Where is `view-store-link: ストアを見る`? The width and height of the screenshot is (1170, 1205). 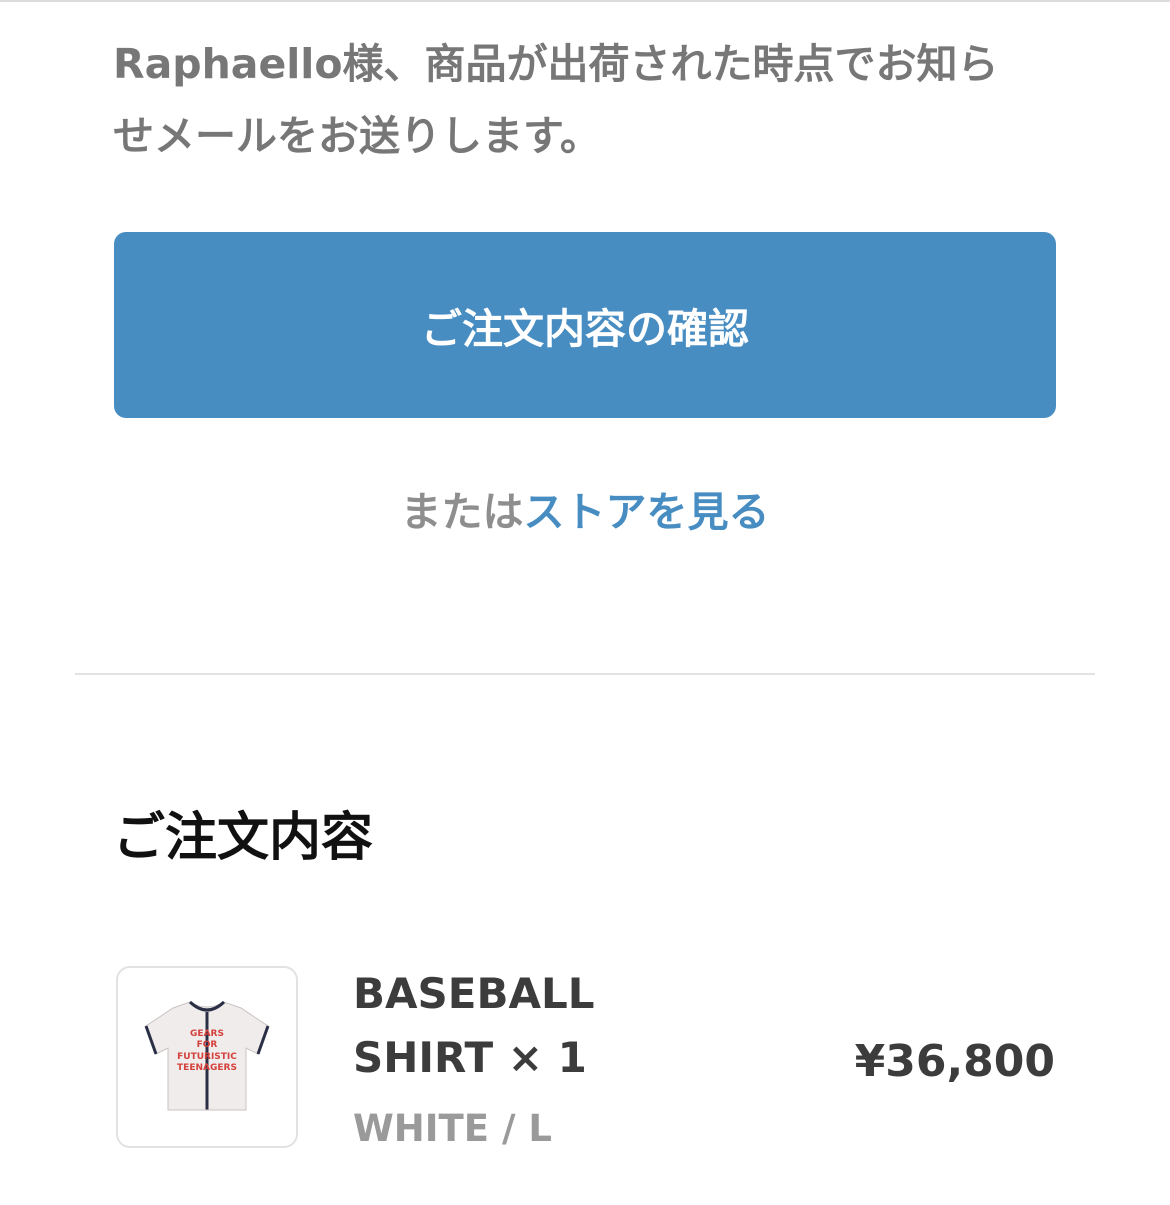
view-store-link: ストアを見る is located at coordinates (647, 512).